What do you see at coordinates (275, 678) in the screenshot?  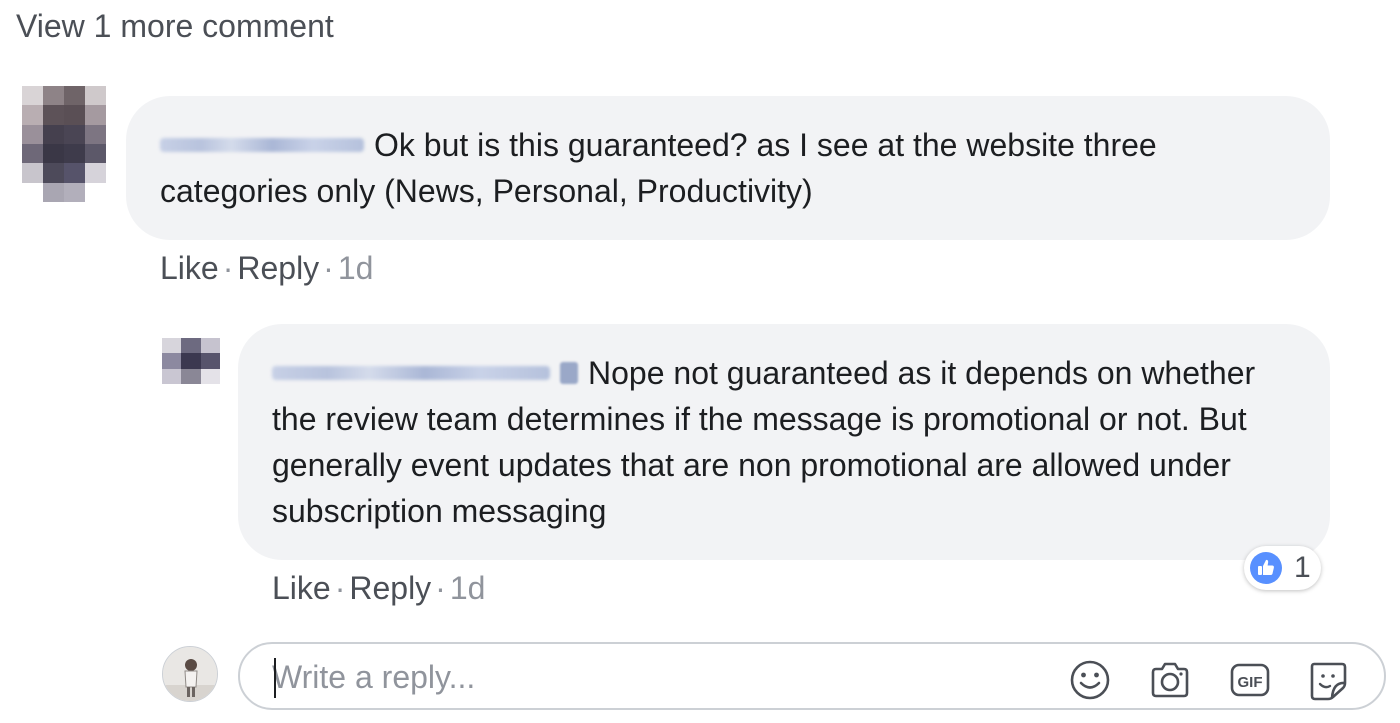 I see `text-cursor` at bounding box center [275, 678].